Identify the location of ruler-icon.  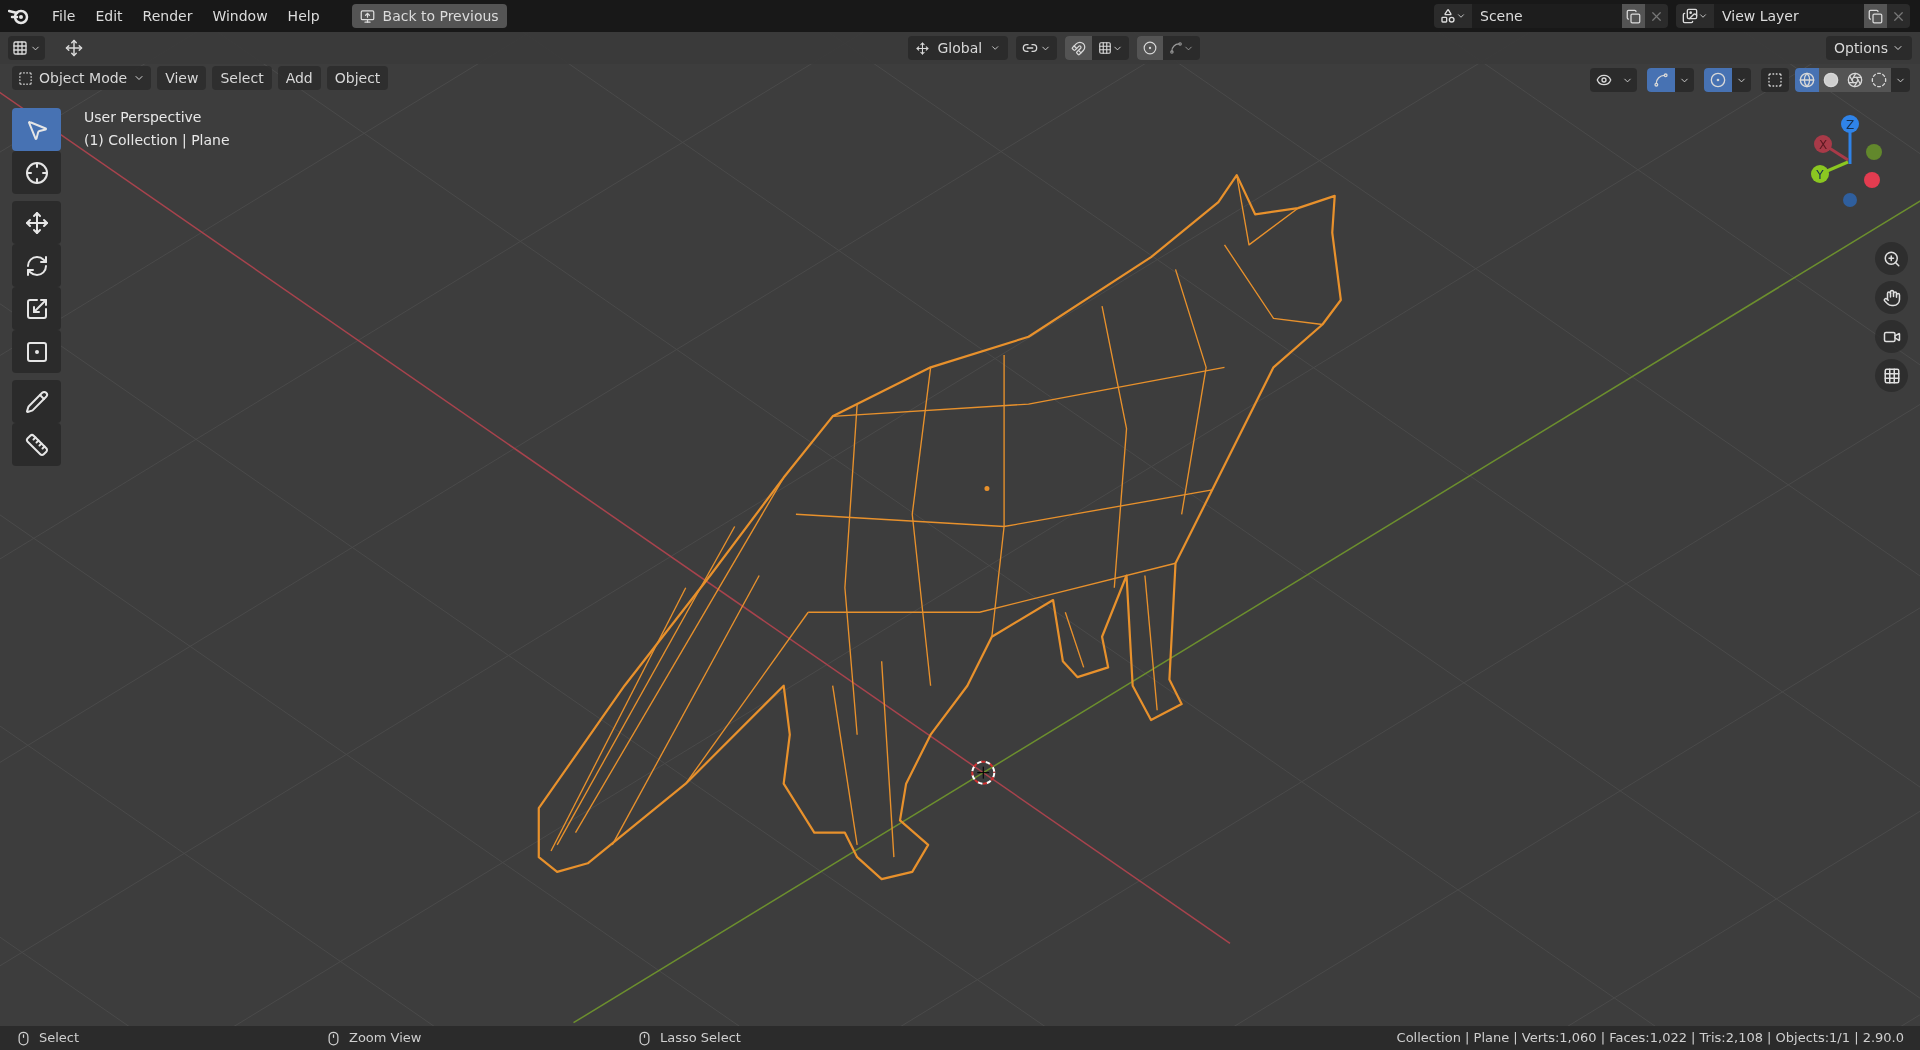
(36, 444).